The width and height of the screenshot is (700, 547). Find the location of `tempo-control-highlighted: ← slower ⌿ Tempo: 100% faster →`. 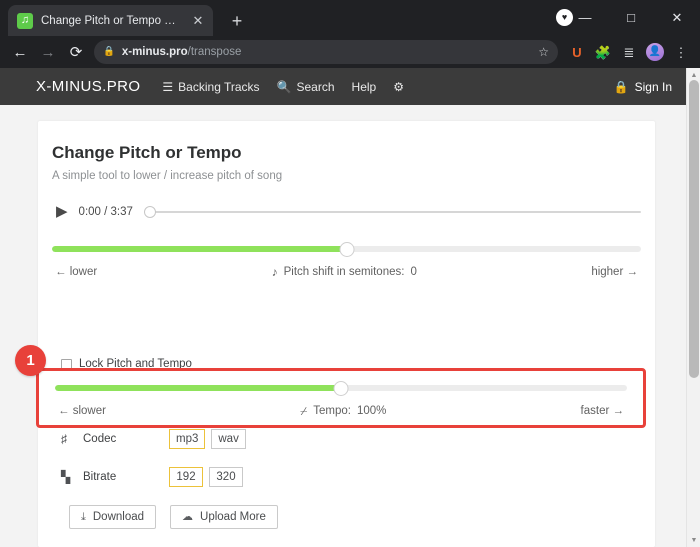

tempo-control-highlighted: ← slower ⌿ Tempo: 100% faster → is located at coordinates (341, 398).